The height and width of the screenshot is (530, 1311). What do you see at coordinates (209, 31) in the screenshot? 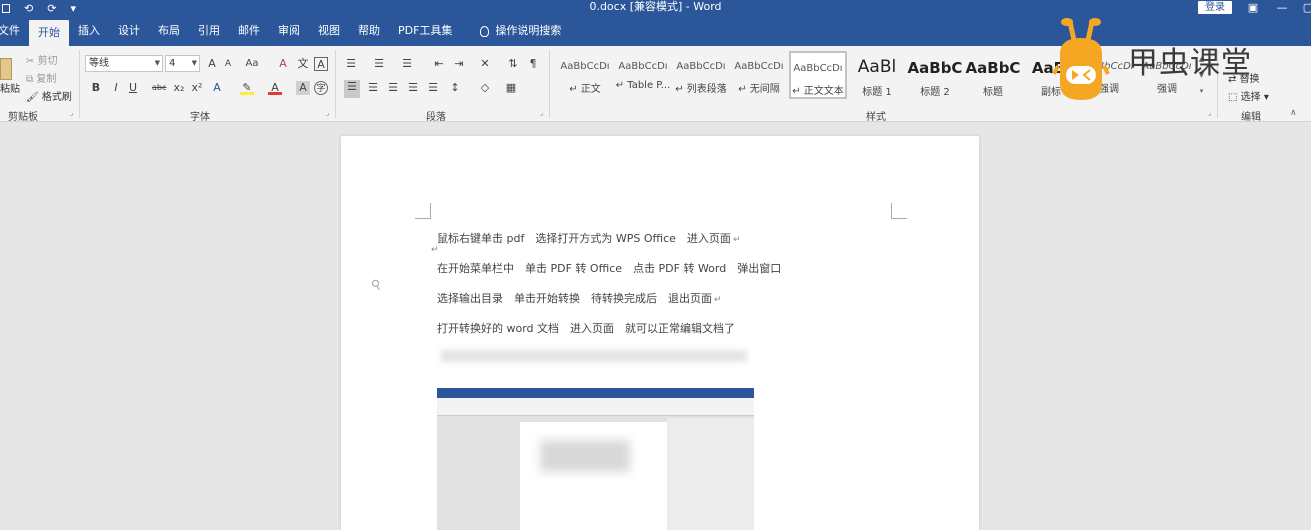
I see `tab-references: 引用` at bounding box center [209, 31].